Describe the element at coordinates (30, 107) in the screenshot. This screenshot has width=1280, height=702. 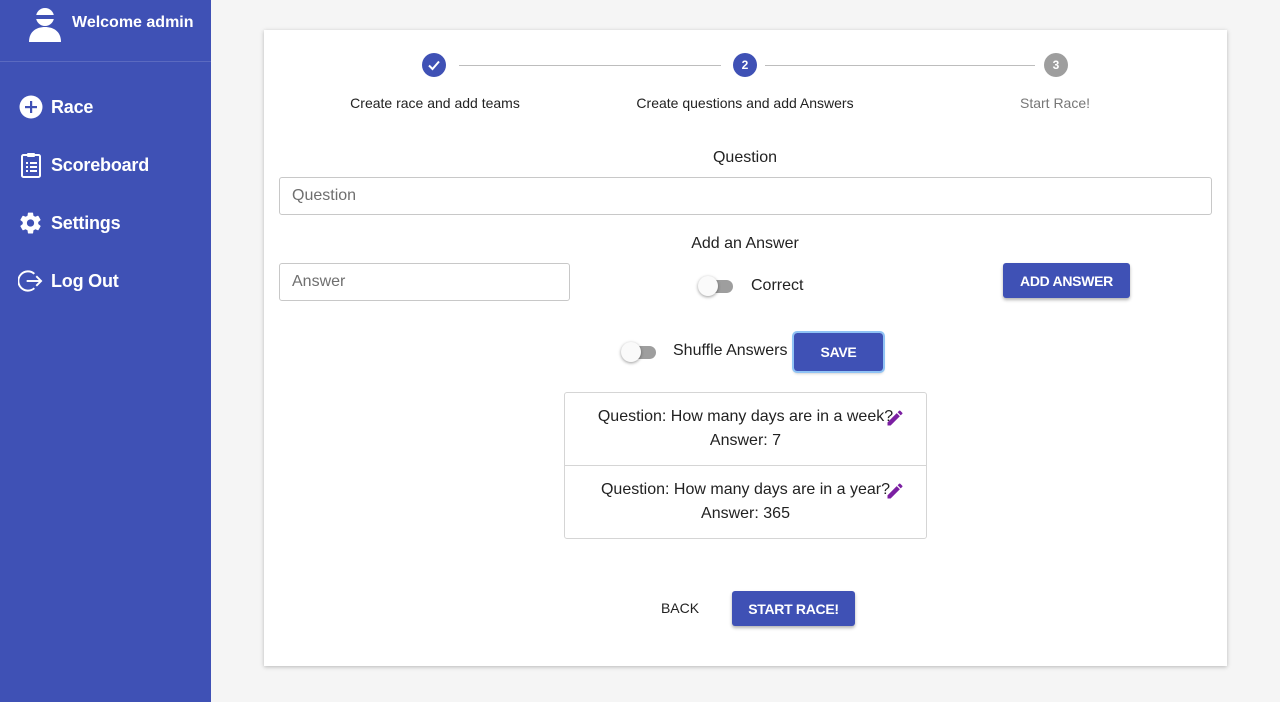
I see `add-circle-icon` at that location.